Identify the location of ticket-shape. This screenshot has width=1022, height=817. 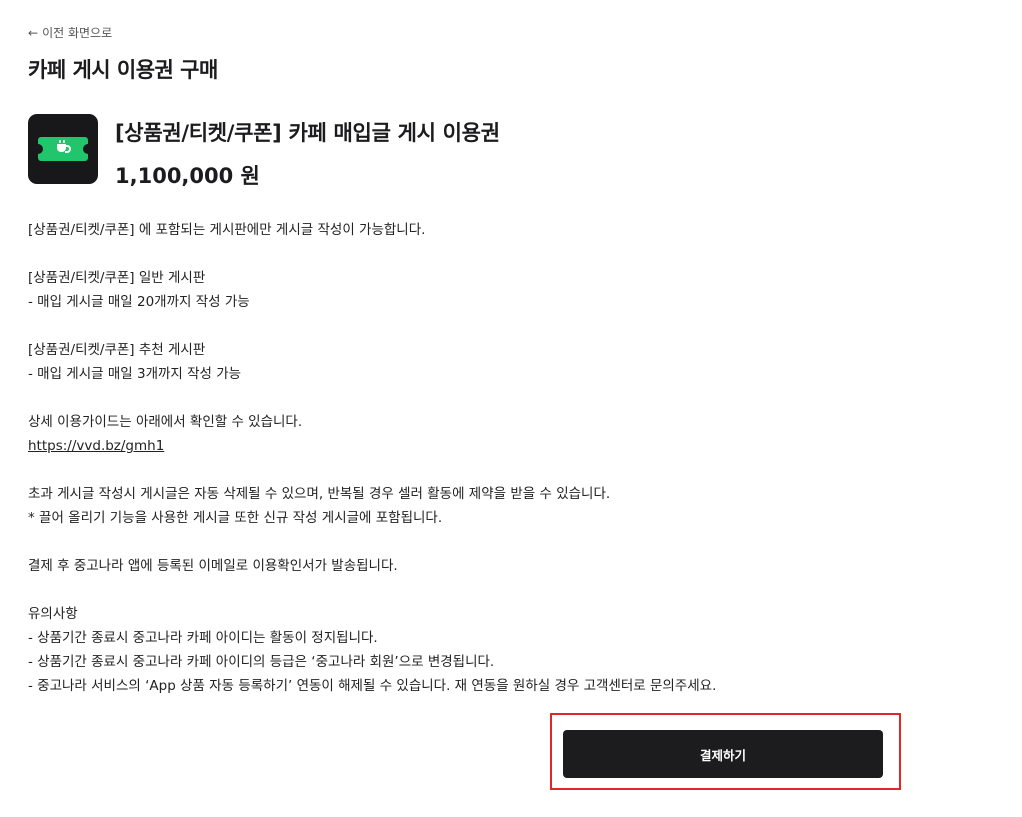
(63, 149).